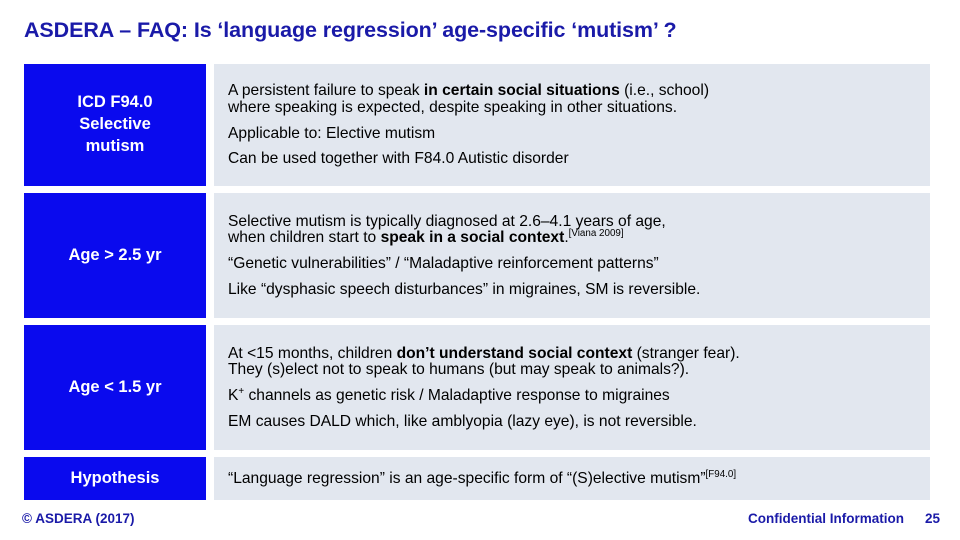 The image size is (960, 540). I want to click on row-label-age-greater-2-5-yr: Age > 2.5 yr, so click(115, 255).